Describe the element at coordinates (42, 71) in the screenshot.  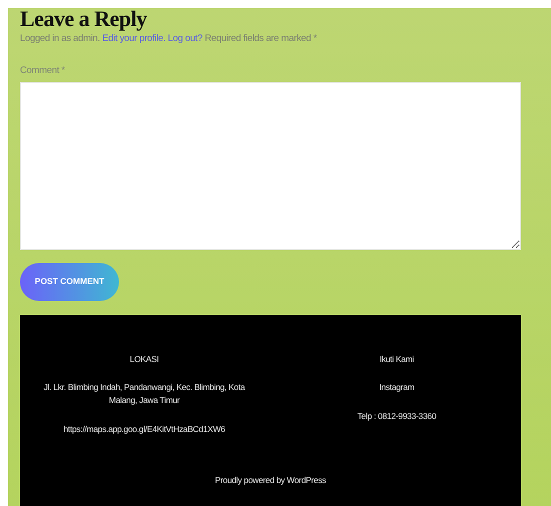
I see `field-label: Comment *` at that location.